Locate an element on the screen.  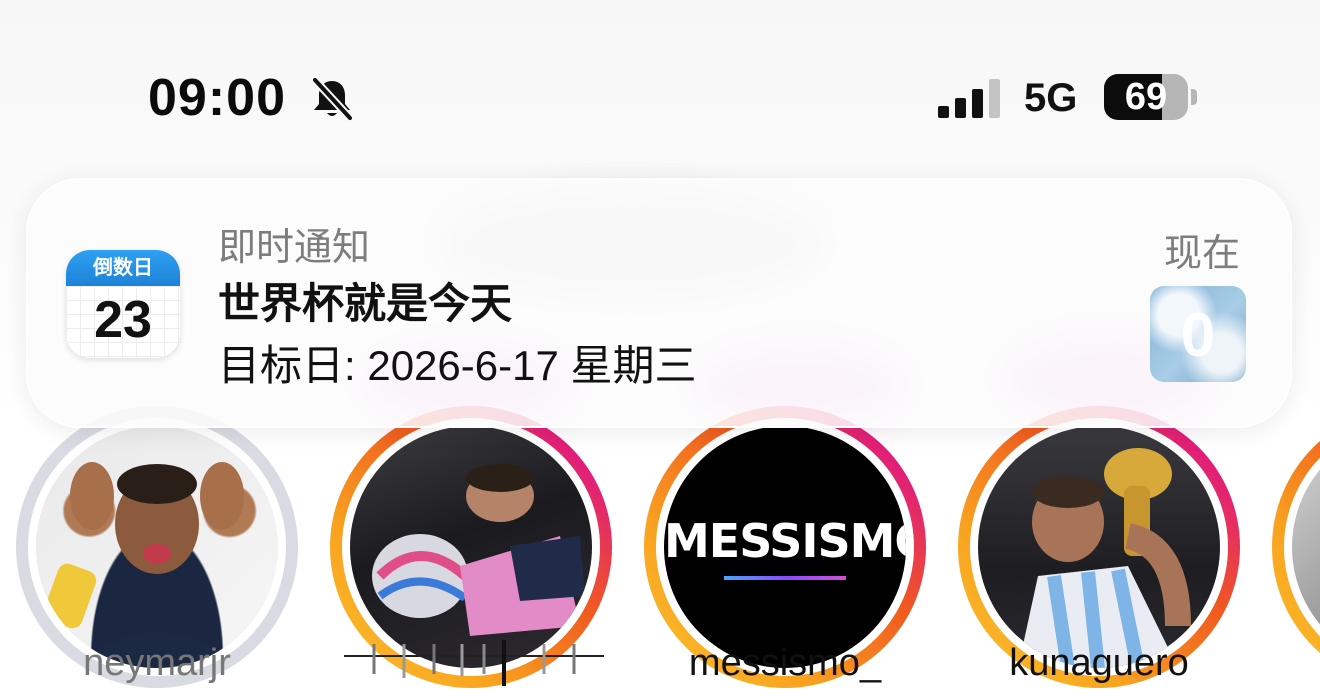
battery-tip is located at coordinates (1194, 97).